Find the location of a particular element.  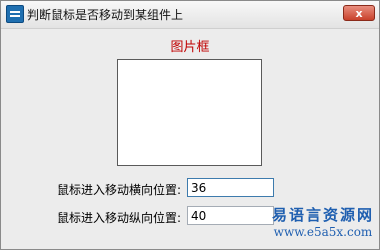

close-button: x is located at coordinates (359, 13).